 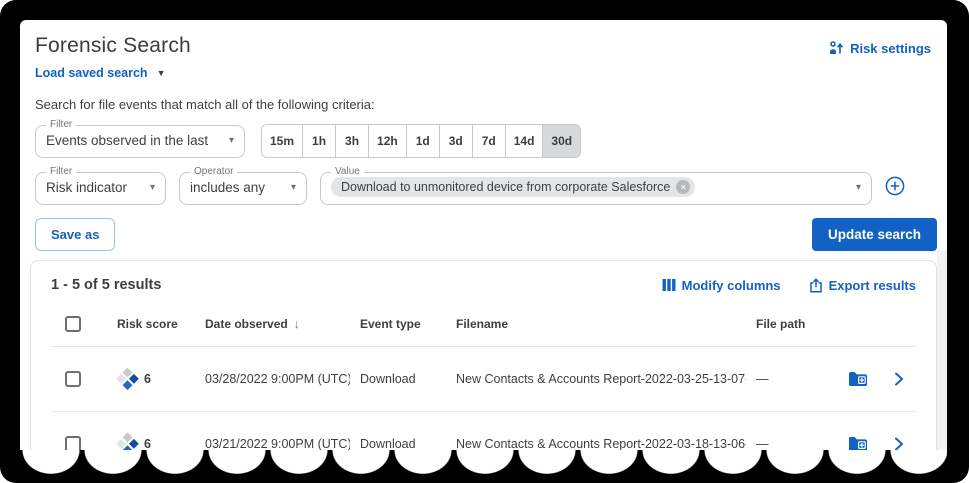 What do you see at coordinates (106, 285) in the screenshot?
I see `results-summary: 1 - 5 of 5 results` at bounding box center [106, 285].